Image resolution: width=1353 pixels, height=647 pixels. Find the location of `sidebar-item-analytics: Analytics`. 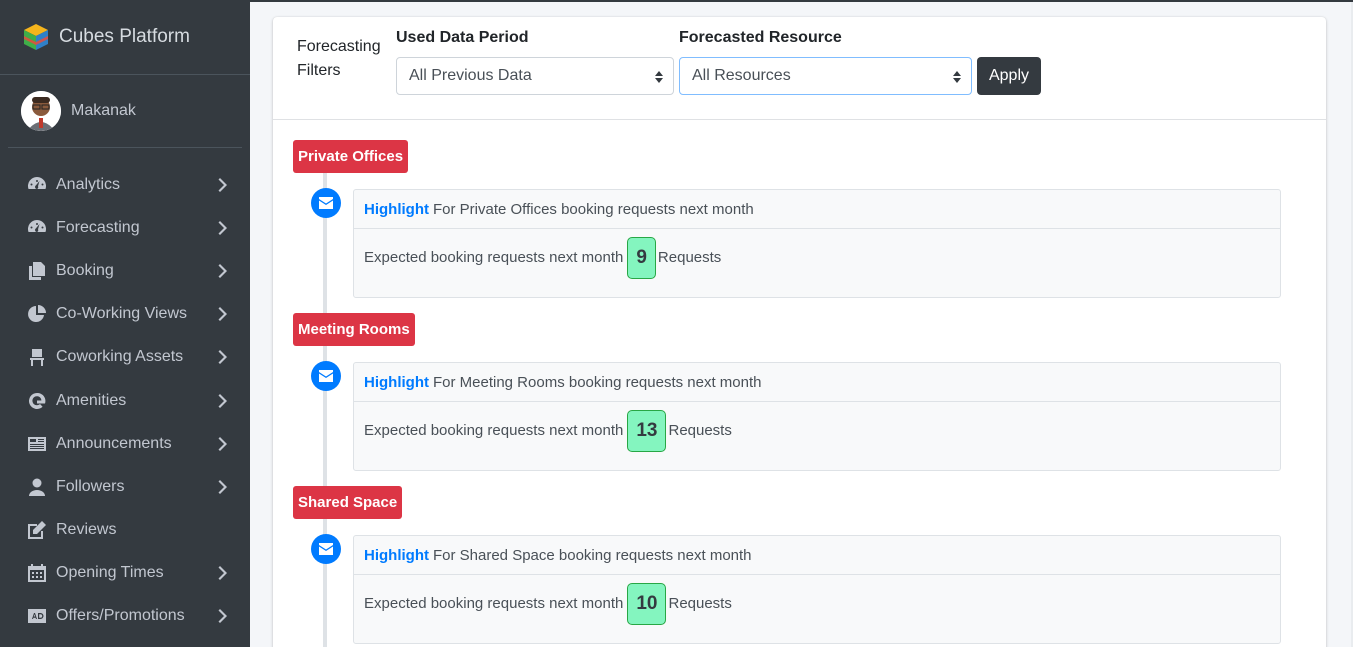

sidebar-item-analytics: Analytics is located at coordinates (125, 184).